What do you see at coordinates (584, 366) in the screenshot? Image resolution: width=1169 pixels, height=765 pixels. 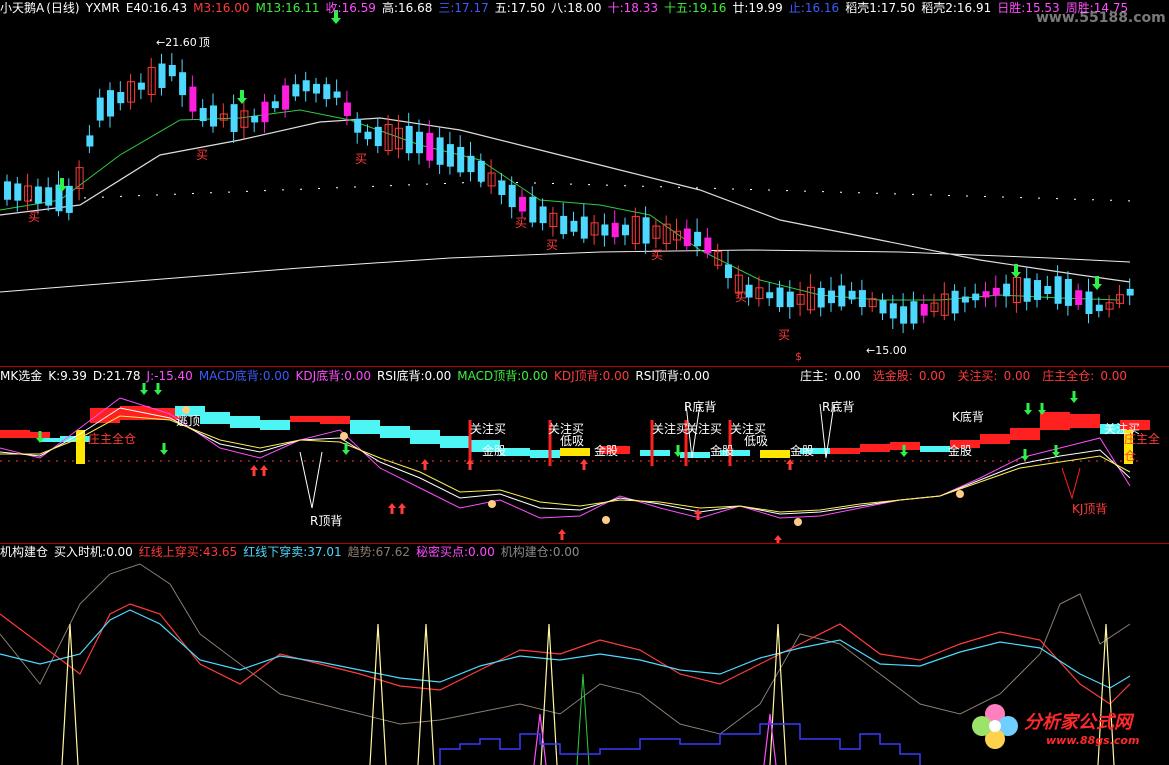 I see `pane-separator` at bounding box center [584, 366].